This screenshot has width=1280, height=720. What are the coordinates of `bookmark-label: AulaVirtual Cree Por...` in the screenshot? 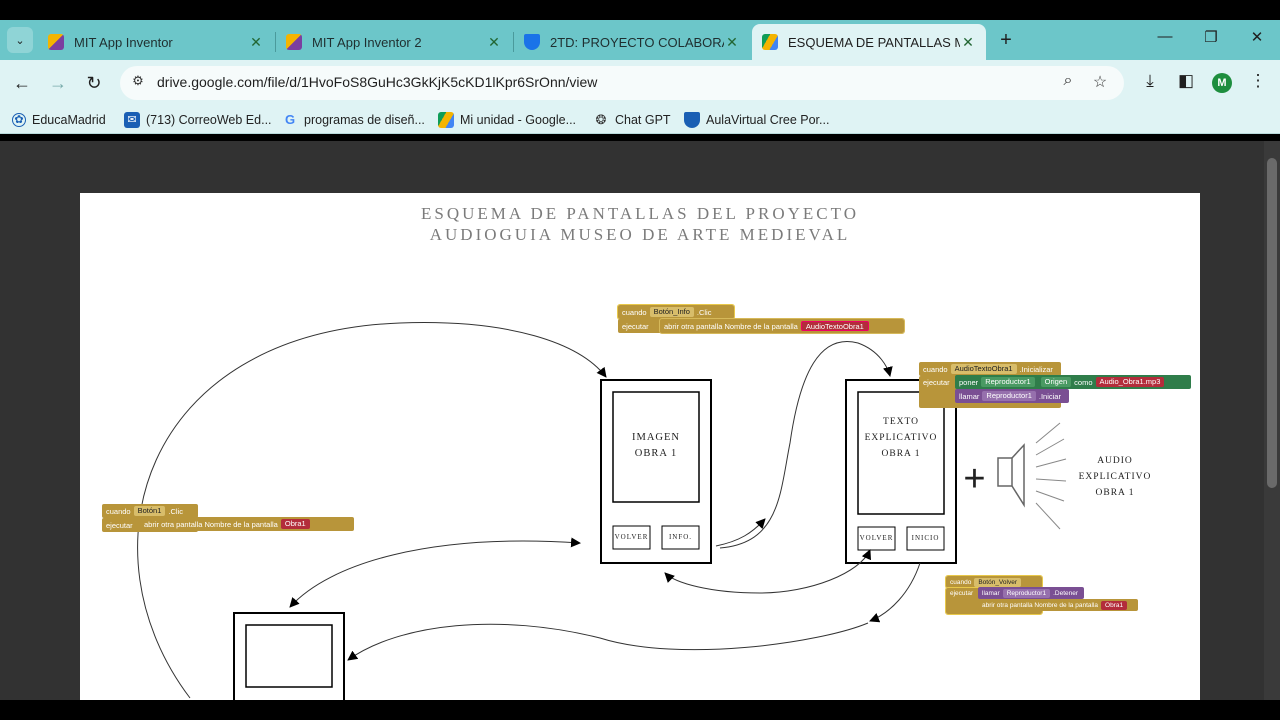 It's located at (768, 120).